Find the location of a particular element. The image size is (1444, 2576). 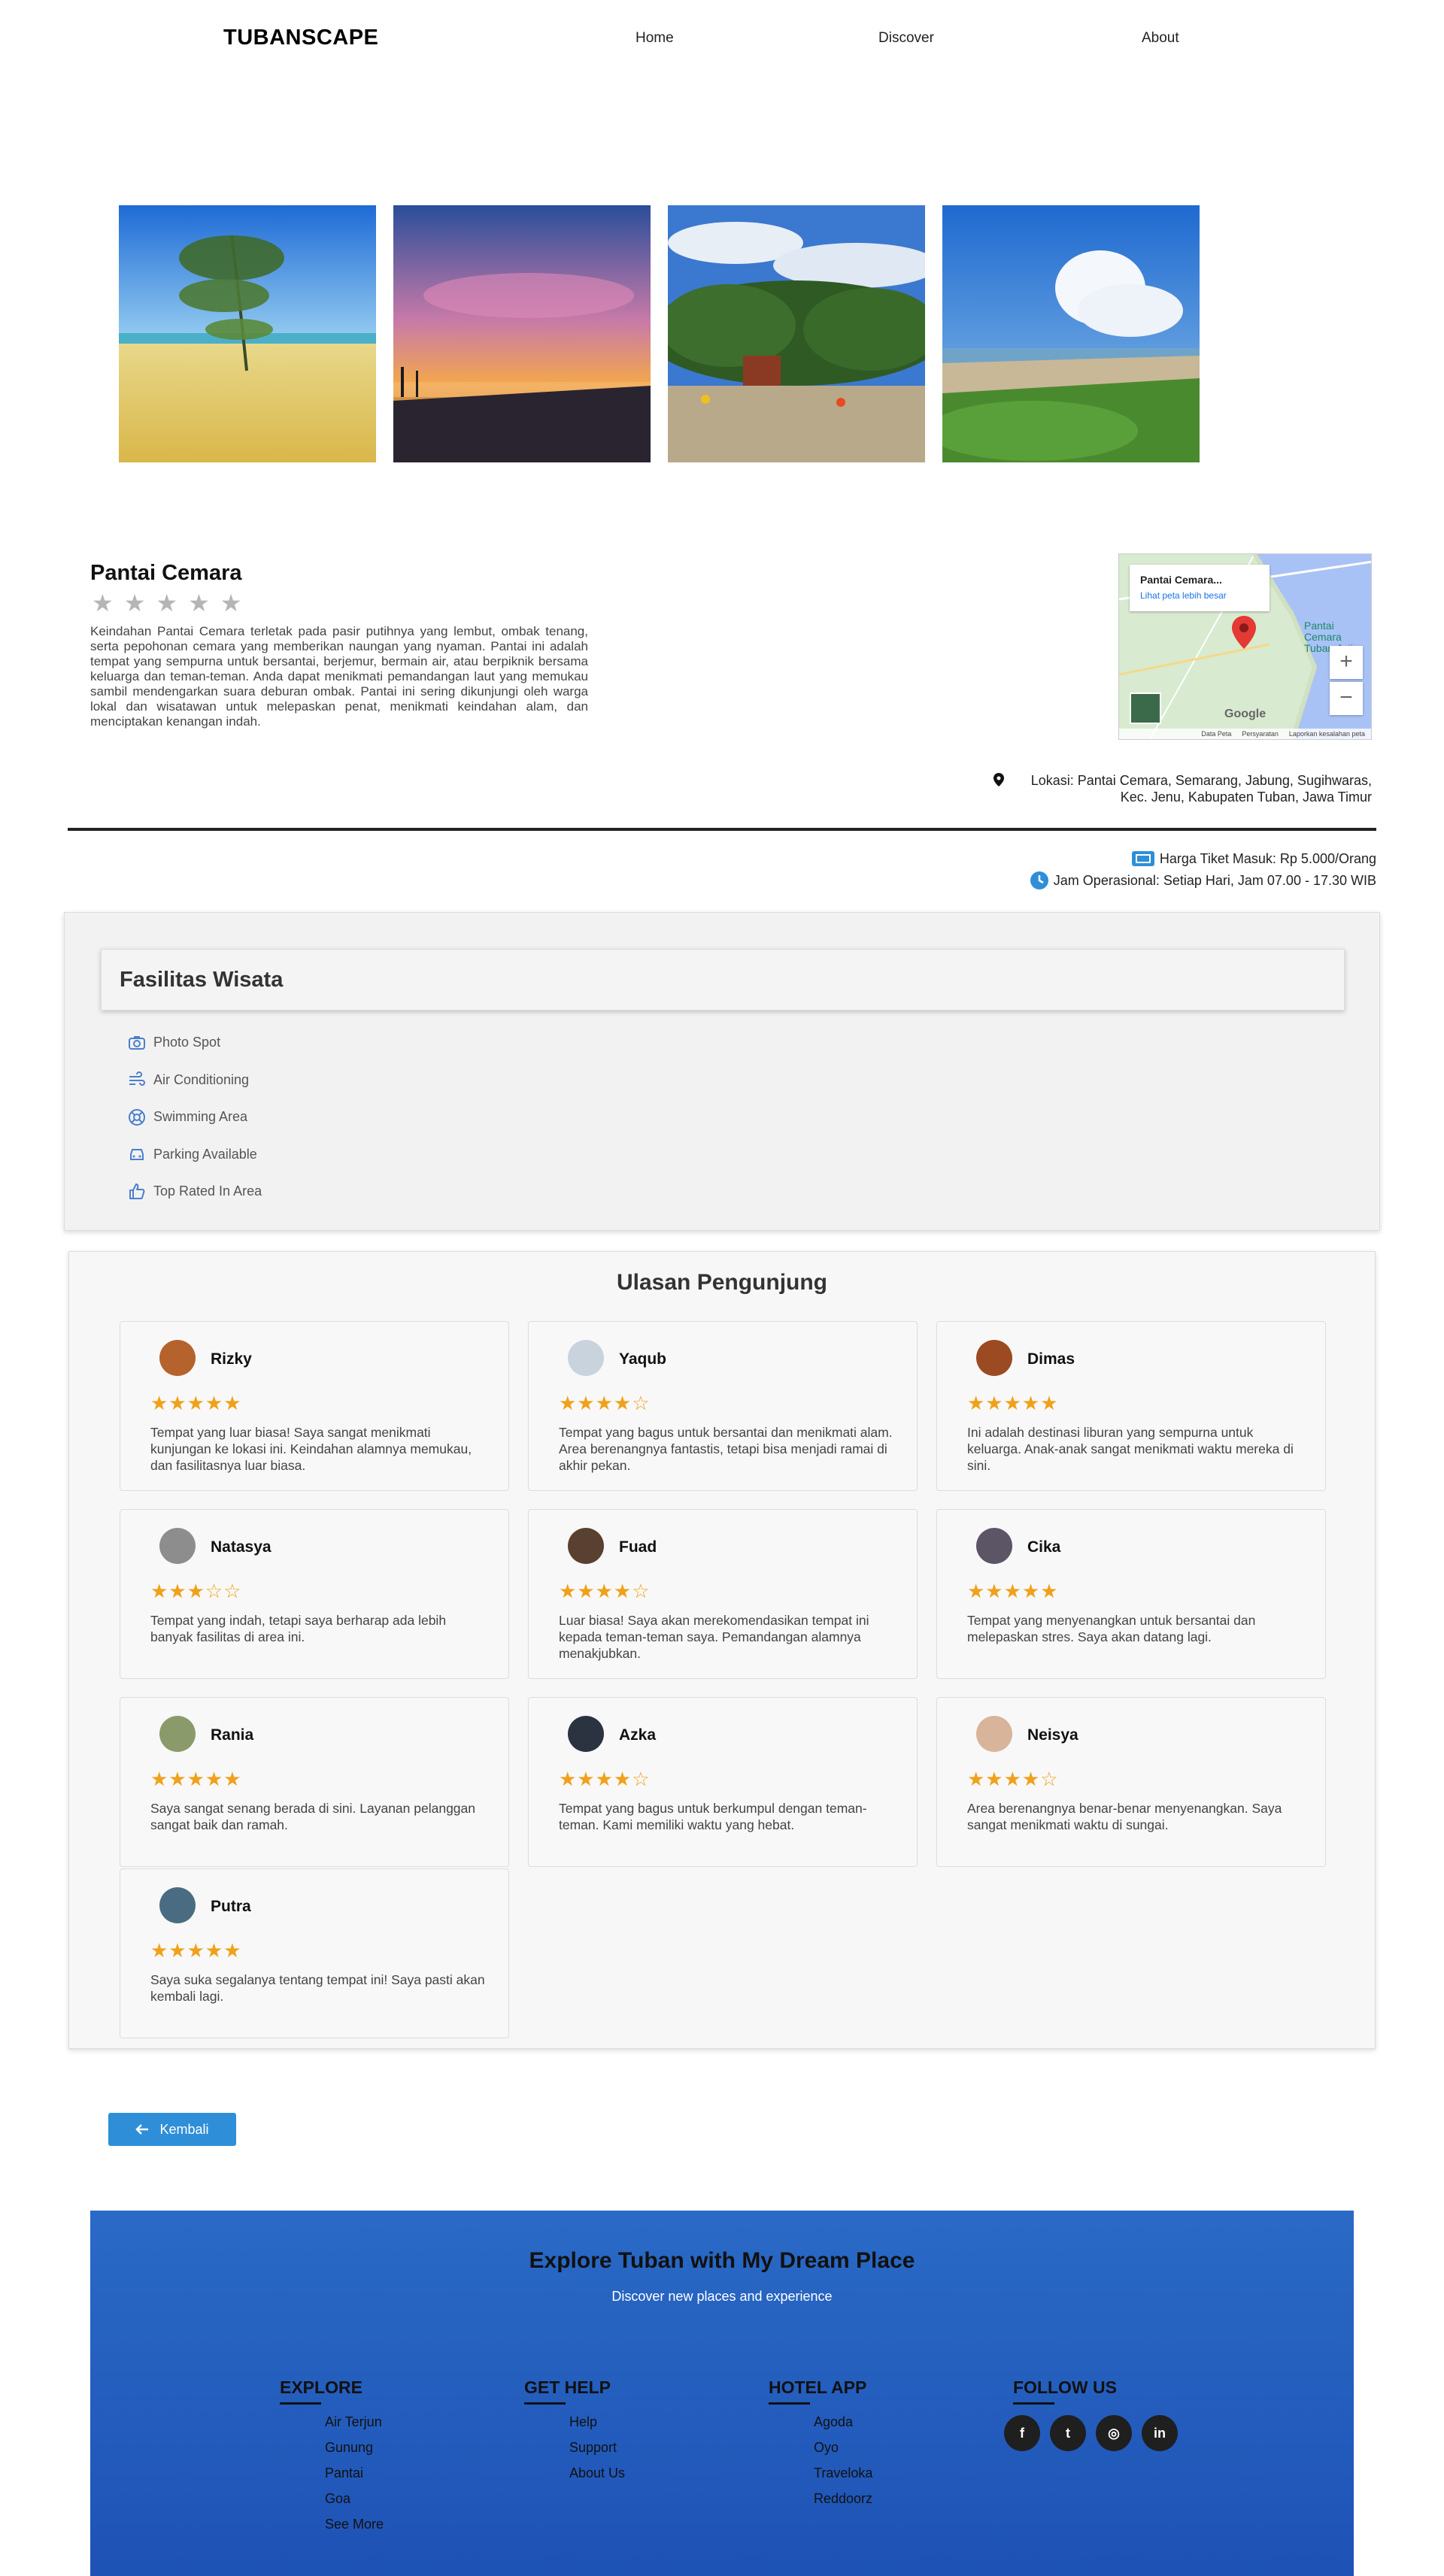

facebook-icon: f is located at coordinates (1022, 2433).